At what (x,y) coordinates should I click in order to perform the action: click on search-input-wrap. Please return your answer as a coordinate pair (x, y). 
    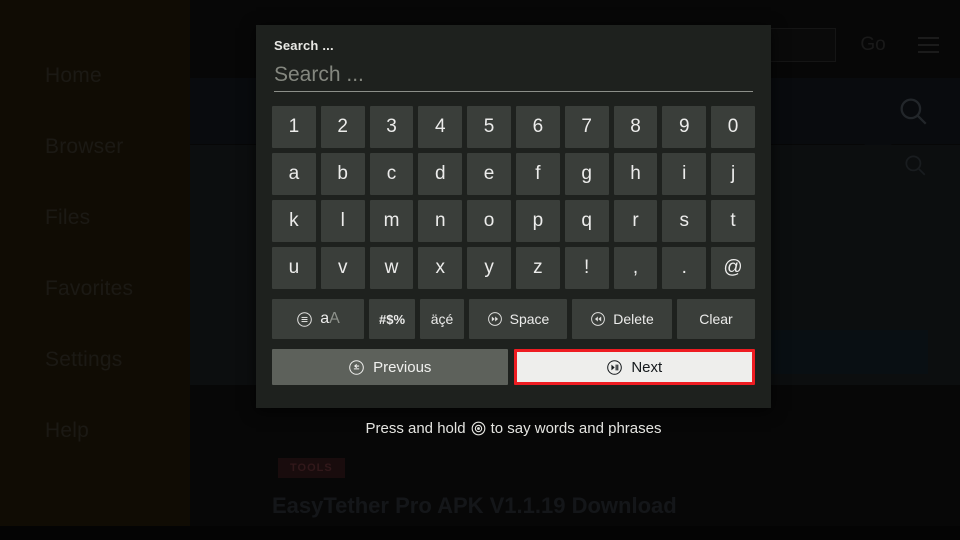
    Looking at the image, I should click on (513, 77).